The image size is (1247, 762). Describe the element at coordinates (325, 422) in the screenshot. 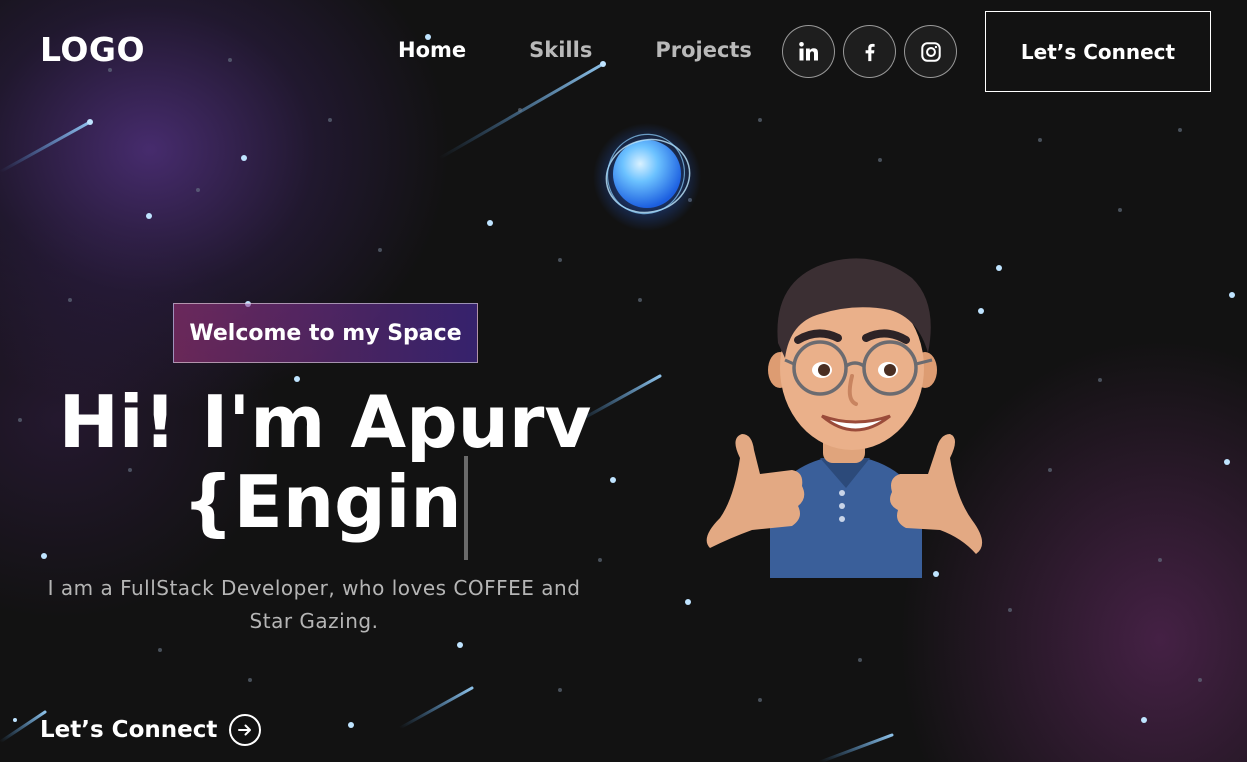

I see `headline-line-1: Hi! I'm Apurv` at that location.